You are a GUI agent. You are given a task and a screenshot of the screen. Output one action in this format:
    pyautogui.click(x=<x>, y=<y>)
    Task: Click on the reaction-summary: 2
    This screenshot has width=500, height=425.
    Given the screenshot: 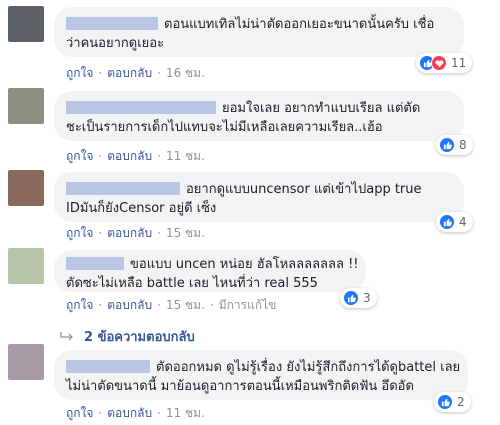 What is the action you would take?
    pyautogui.click(x=452, y=402)
    